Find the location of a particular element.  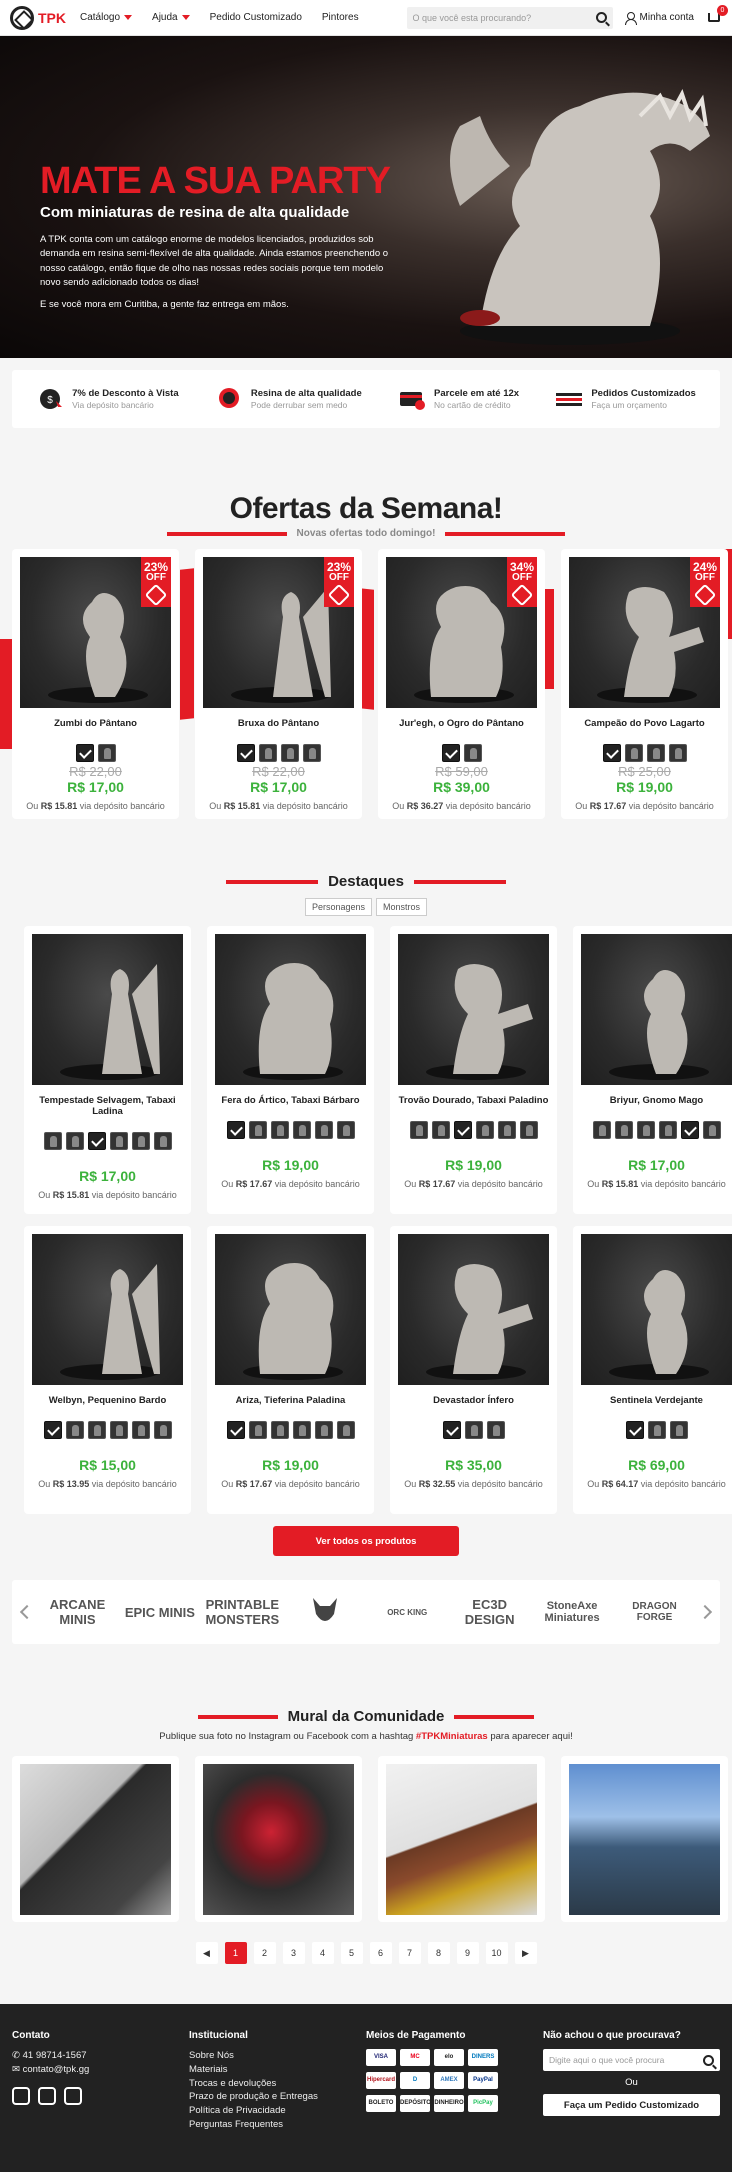

carousel-prev-icon is located at coordinates (27, 1612).